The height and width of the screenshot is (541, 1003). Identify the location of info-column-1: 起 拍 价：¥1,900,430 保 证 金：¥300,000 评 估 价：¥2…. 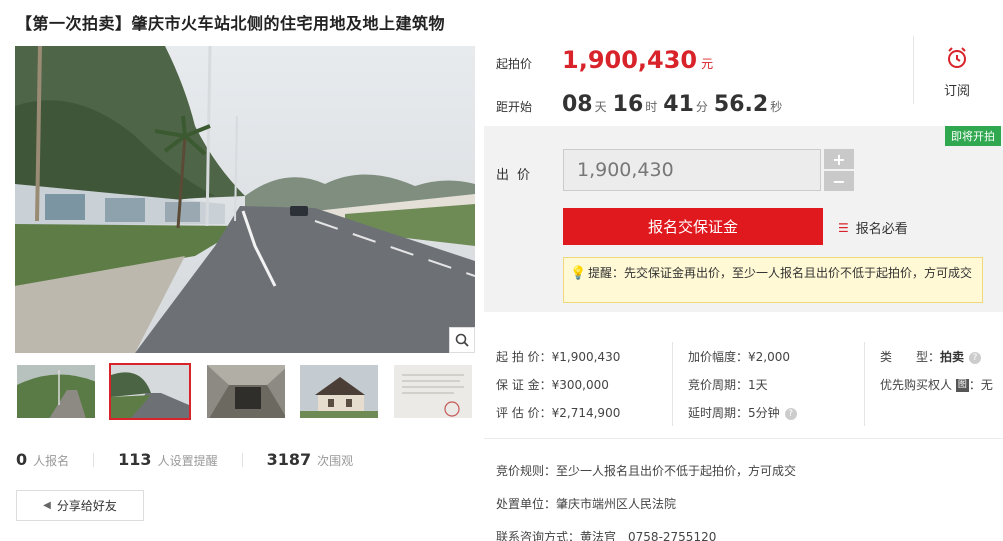
(558, 385).